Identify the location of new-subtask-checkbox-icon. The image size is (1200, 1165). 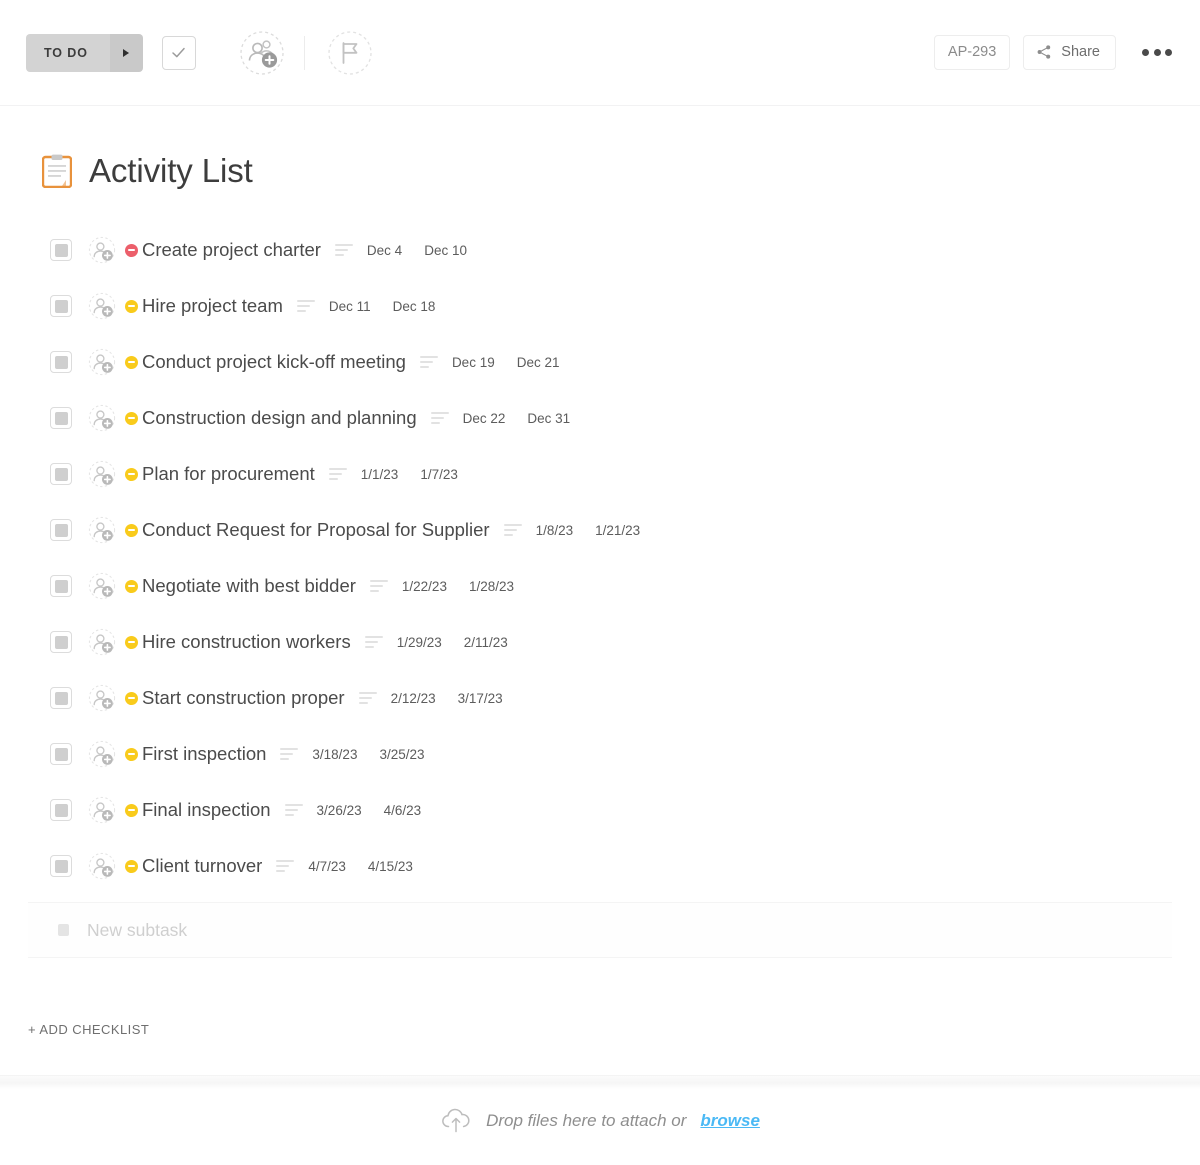
(63, 930).